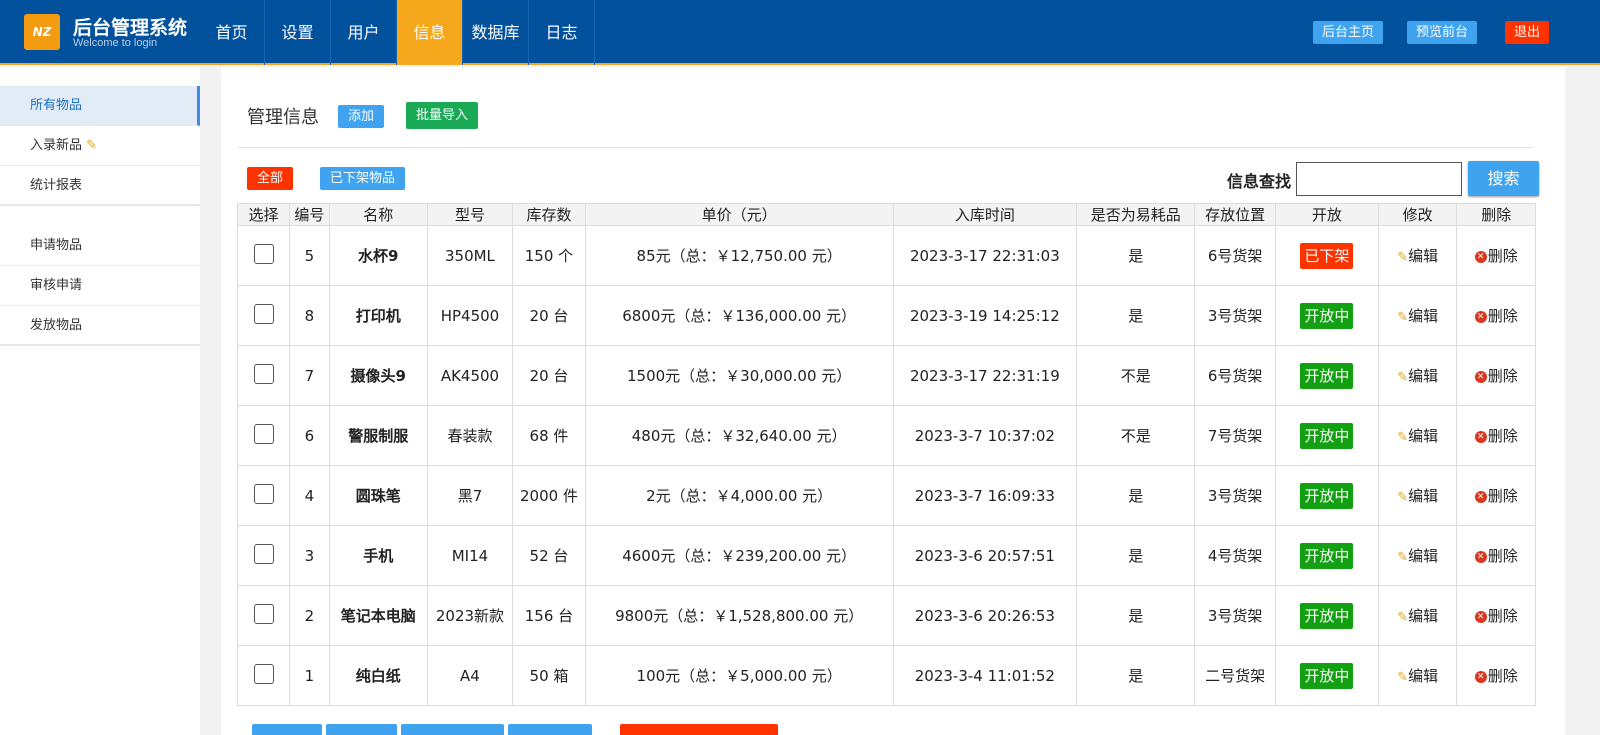 Image resolution: width=1600 pixels, height=735 pixels. Describe the element at coordinates (270, 178) in the screenshot. I see `filter-all-button: 全部` at that location.